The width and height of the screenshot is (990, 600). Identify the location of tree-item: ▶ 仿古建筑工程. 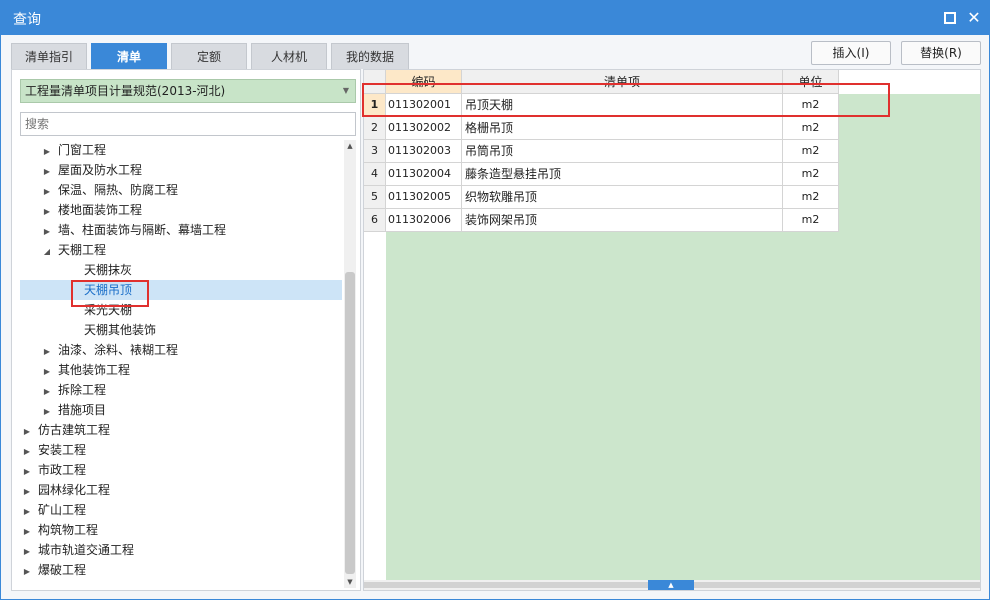
(181, 430).